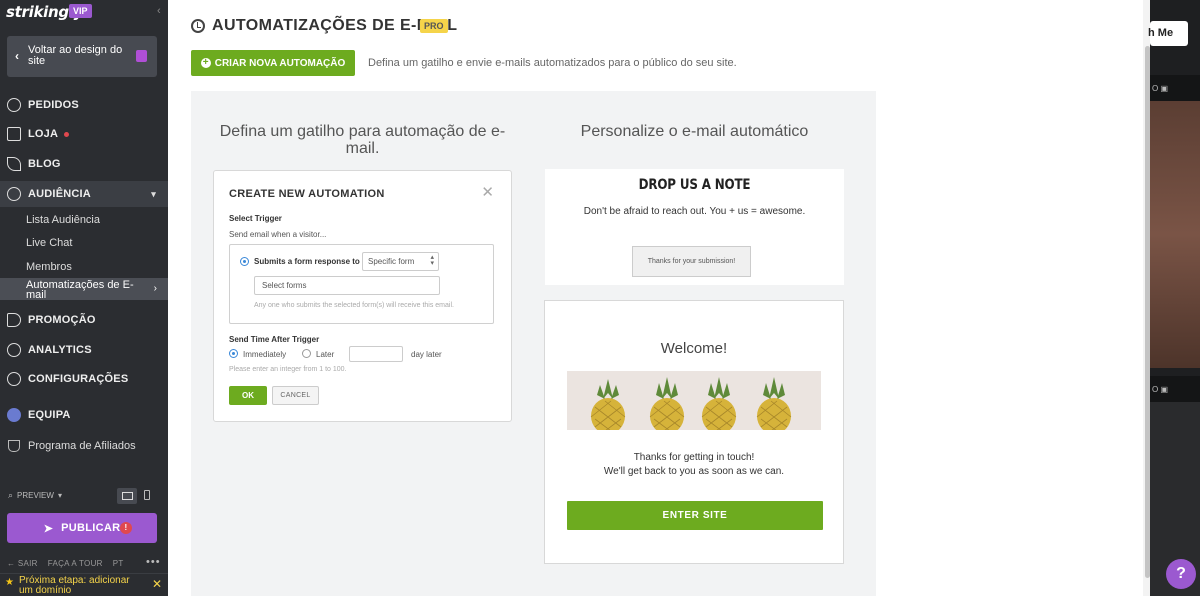 The height and width of the screenshot is (596, 1200). Describe the element at coordinates (14, 134) in the screenshot. I see `store-icon` at that location.